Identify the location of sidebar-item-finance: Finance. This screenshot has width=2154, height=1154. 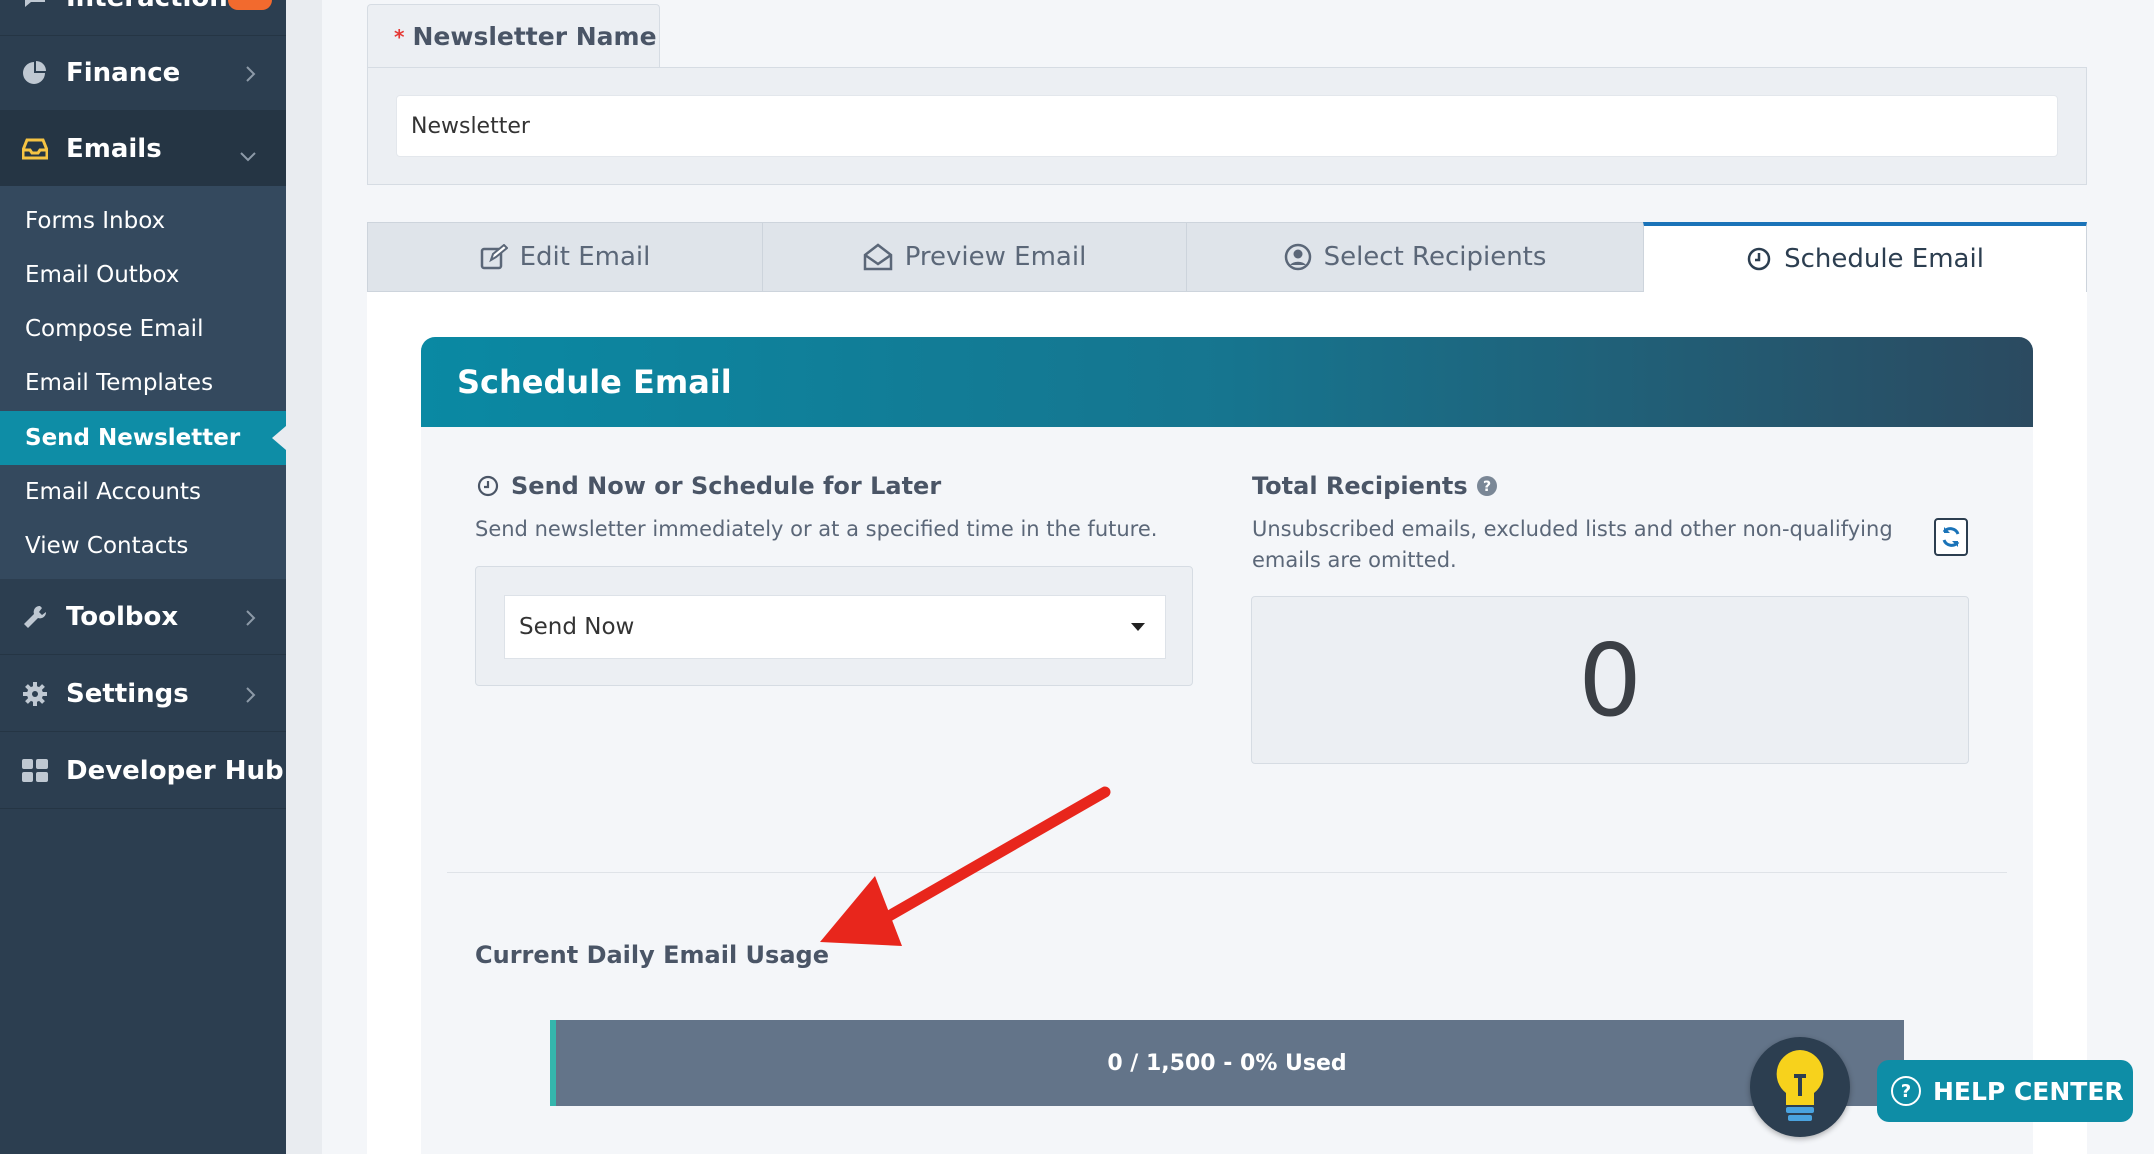
(143, 73).